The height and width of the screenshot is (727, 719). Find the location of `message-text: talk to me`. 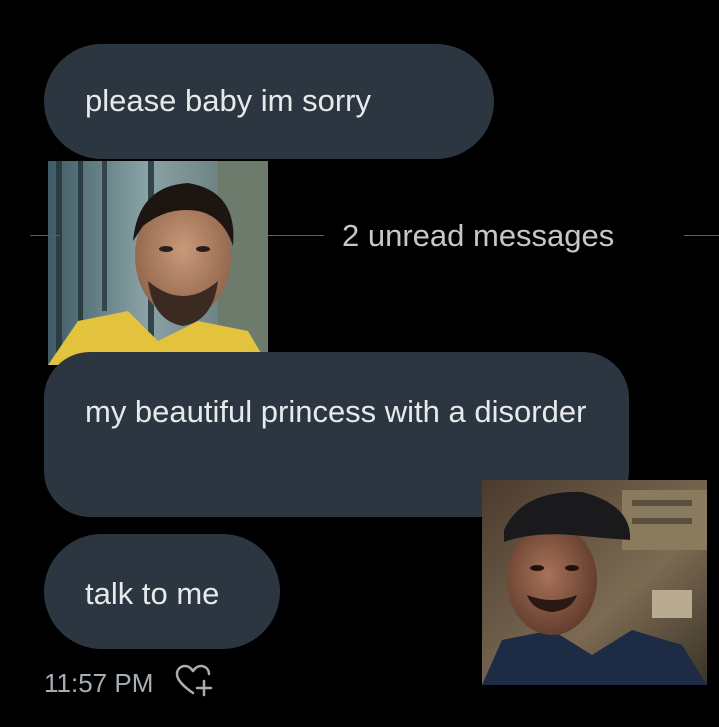

message-text: talk to me is located at coordinates (152, 593).